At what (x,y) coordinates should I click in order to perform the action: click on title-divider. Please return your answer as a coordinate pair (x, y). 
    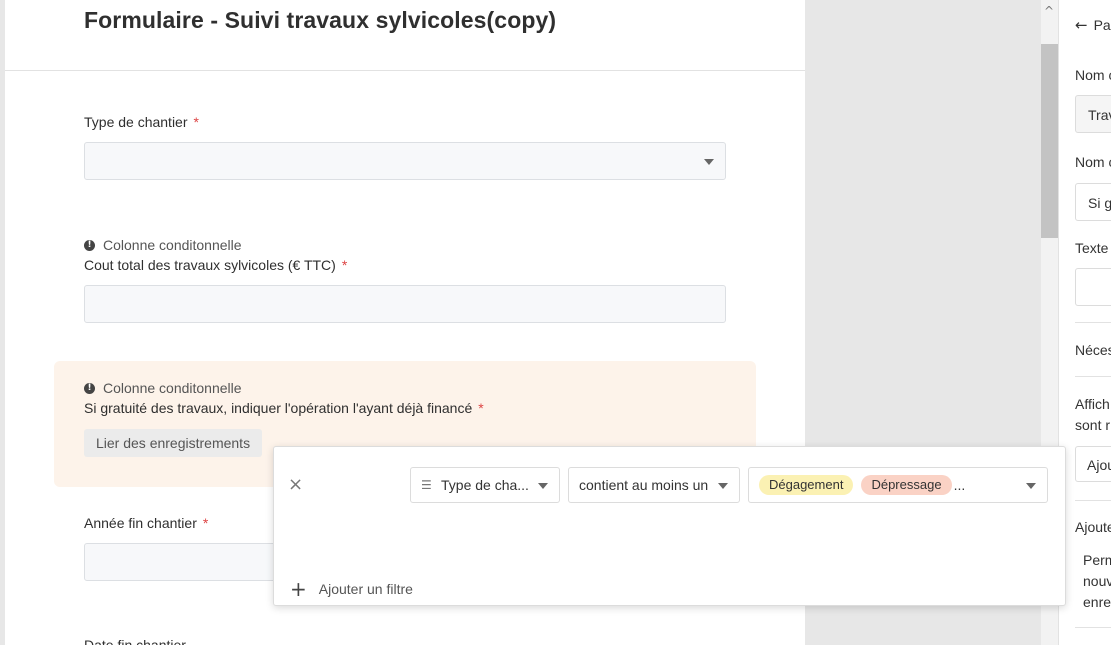
    Looking at the image, I should click on (405, 70).